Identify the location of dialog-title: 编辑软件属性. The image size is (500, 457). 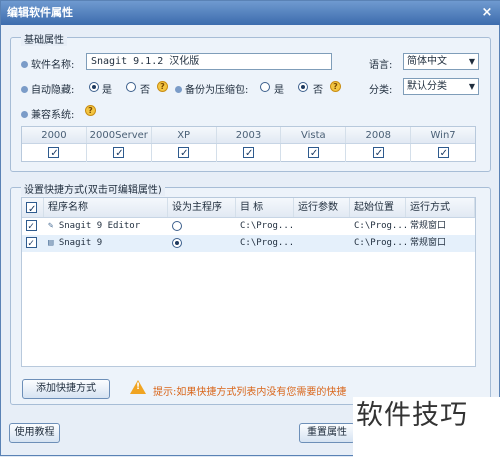
(40, 12).